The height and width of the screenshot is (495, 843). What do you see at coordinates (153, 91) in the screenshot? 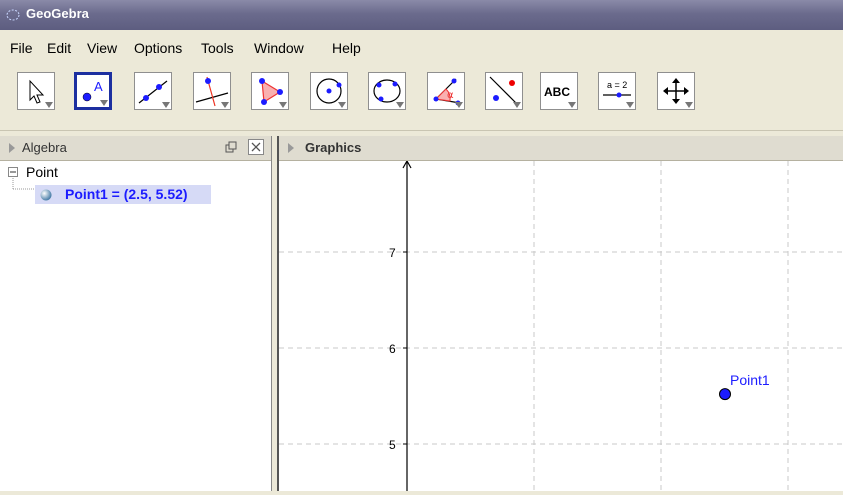
I see `line-tool-button` at bounding box center [153, 91].